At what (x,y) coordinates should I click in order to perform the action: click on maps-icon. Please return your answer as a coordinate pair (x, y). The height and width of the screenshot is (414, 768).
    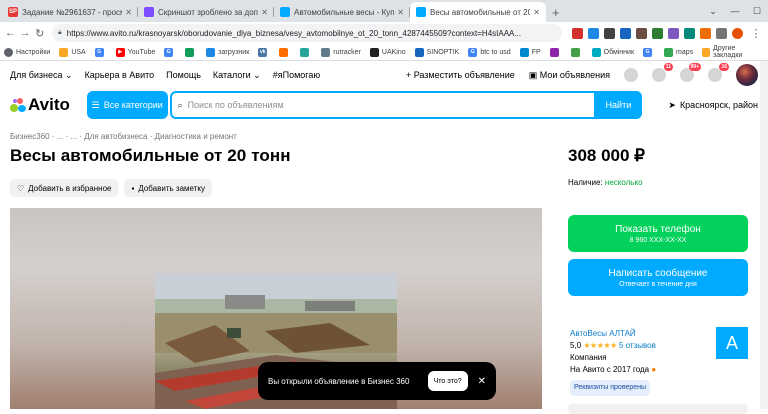
    Looking at the image, I should click on (669, 52).